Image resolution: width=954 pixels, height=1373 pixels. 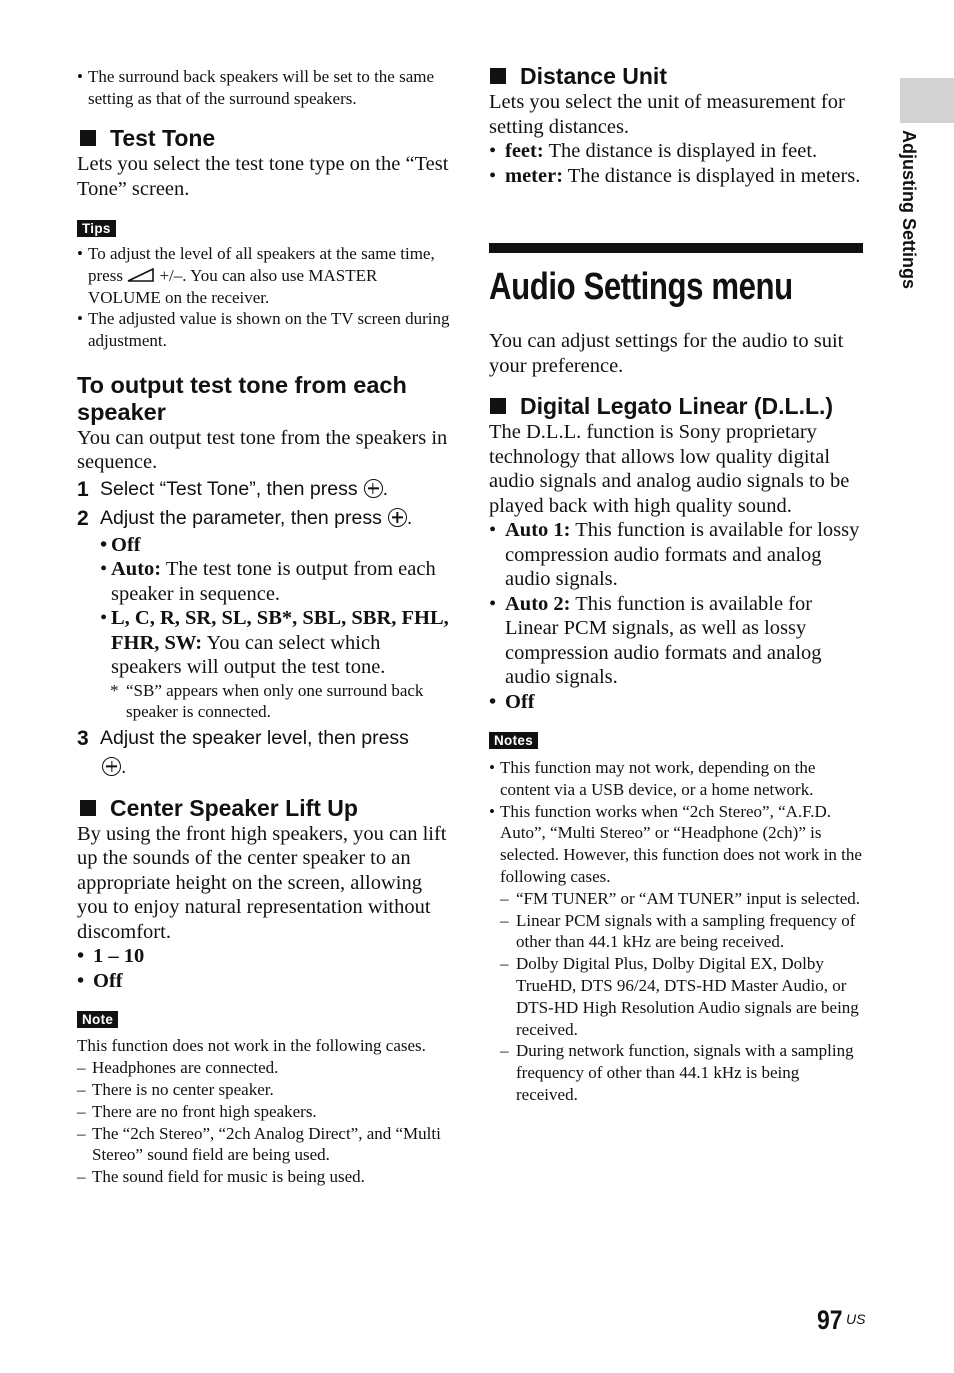 I want to click on note-case: The sound field for music is being used., so click(x=264, y=1177).